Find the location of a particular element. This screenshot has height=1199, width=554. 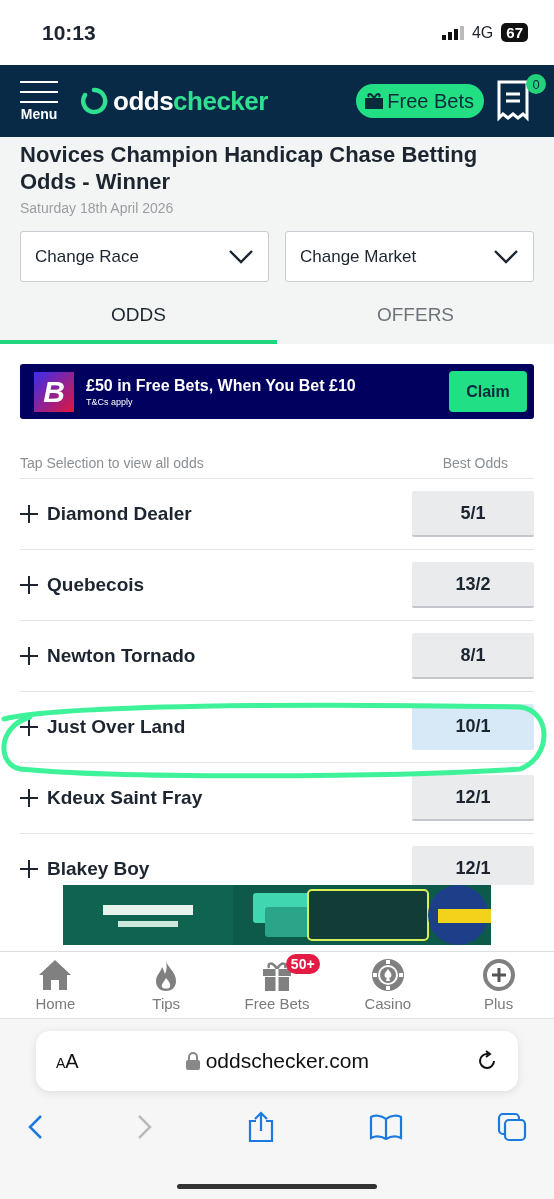

free-bets-button: Free Bets is located at coordinates (420, 101).